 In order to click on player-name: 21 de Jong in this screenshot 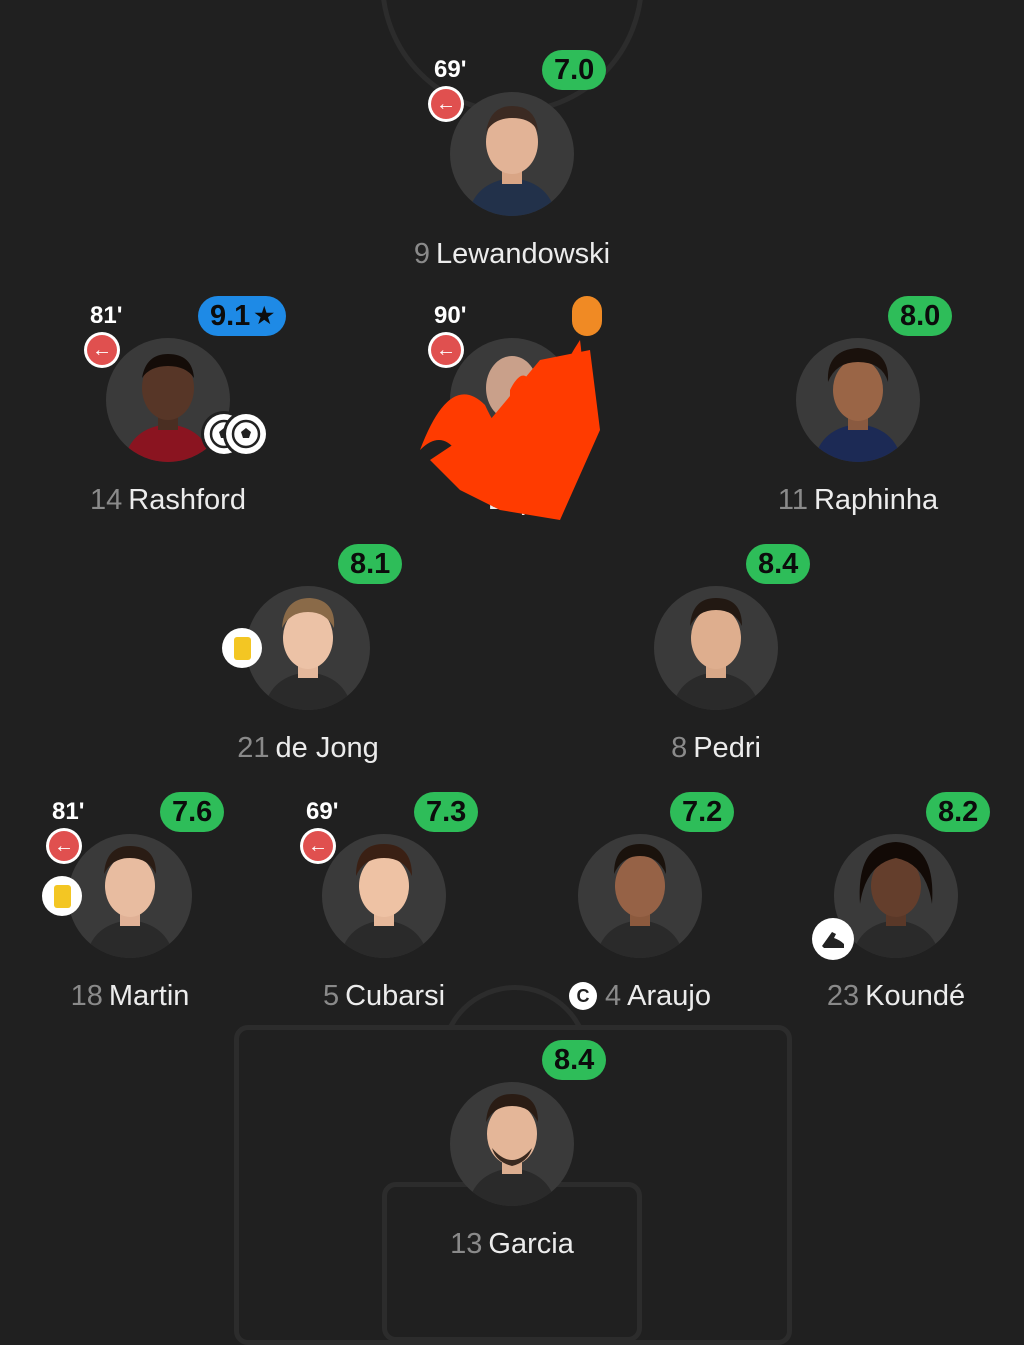, I will do `click(308, 748)`.